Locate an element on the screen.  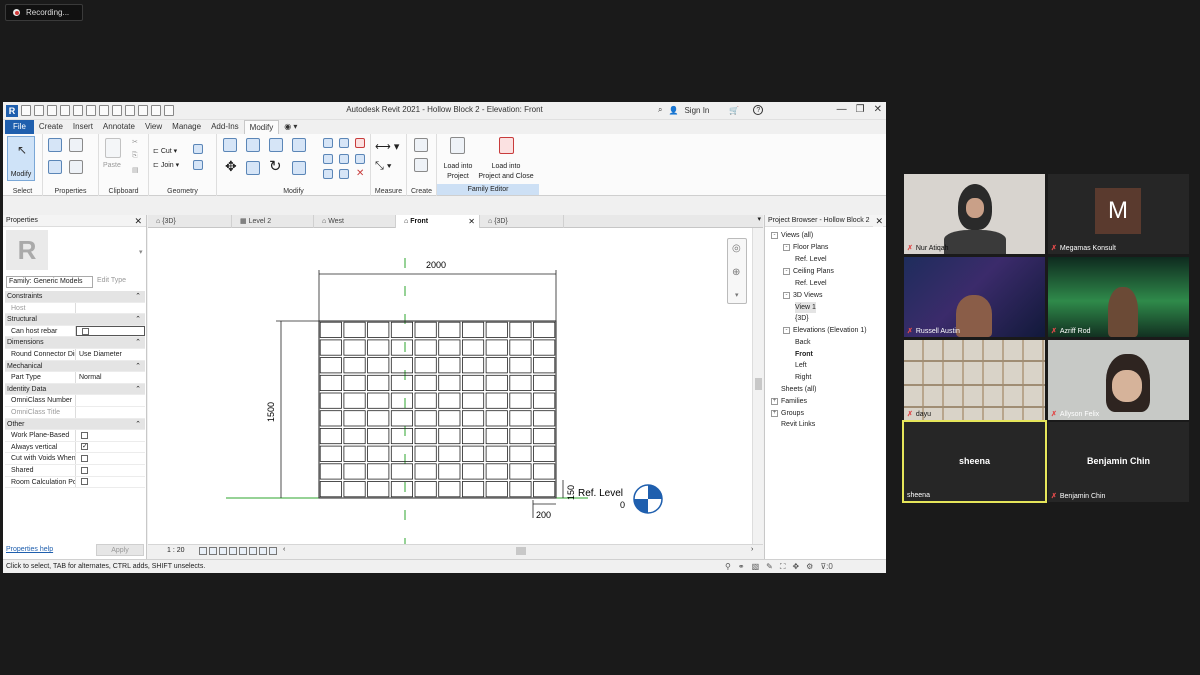
view-scale: 1 : 20 is located at coordinates (176, 550).